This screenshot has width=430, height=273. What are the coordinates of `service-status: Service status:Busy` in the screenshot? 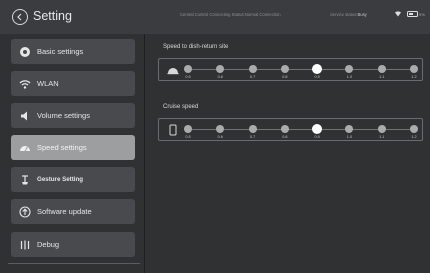 It's located at (348, 14).